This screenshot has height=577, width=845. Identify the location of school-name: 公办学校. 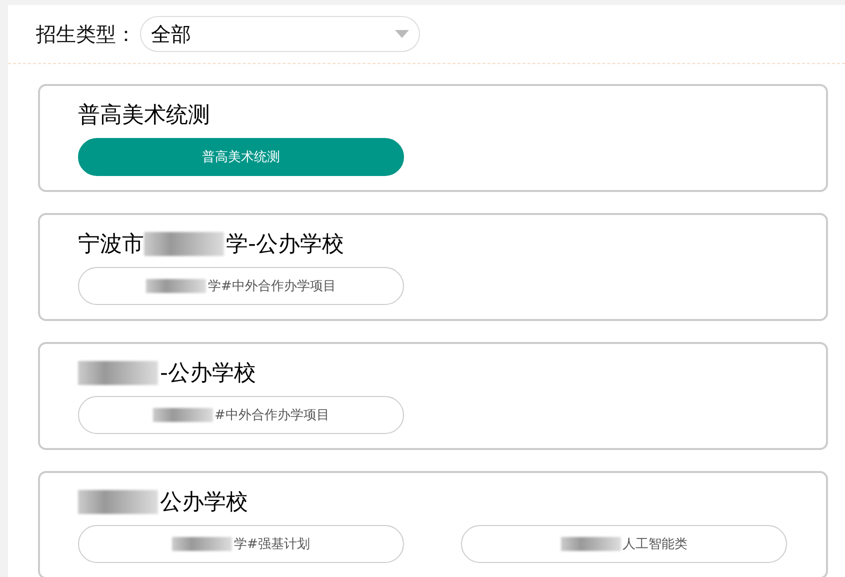
(204, 503).